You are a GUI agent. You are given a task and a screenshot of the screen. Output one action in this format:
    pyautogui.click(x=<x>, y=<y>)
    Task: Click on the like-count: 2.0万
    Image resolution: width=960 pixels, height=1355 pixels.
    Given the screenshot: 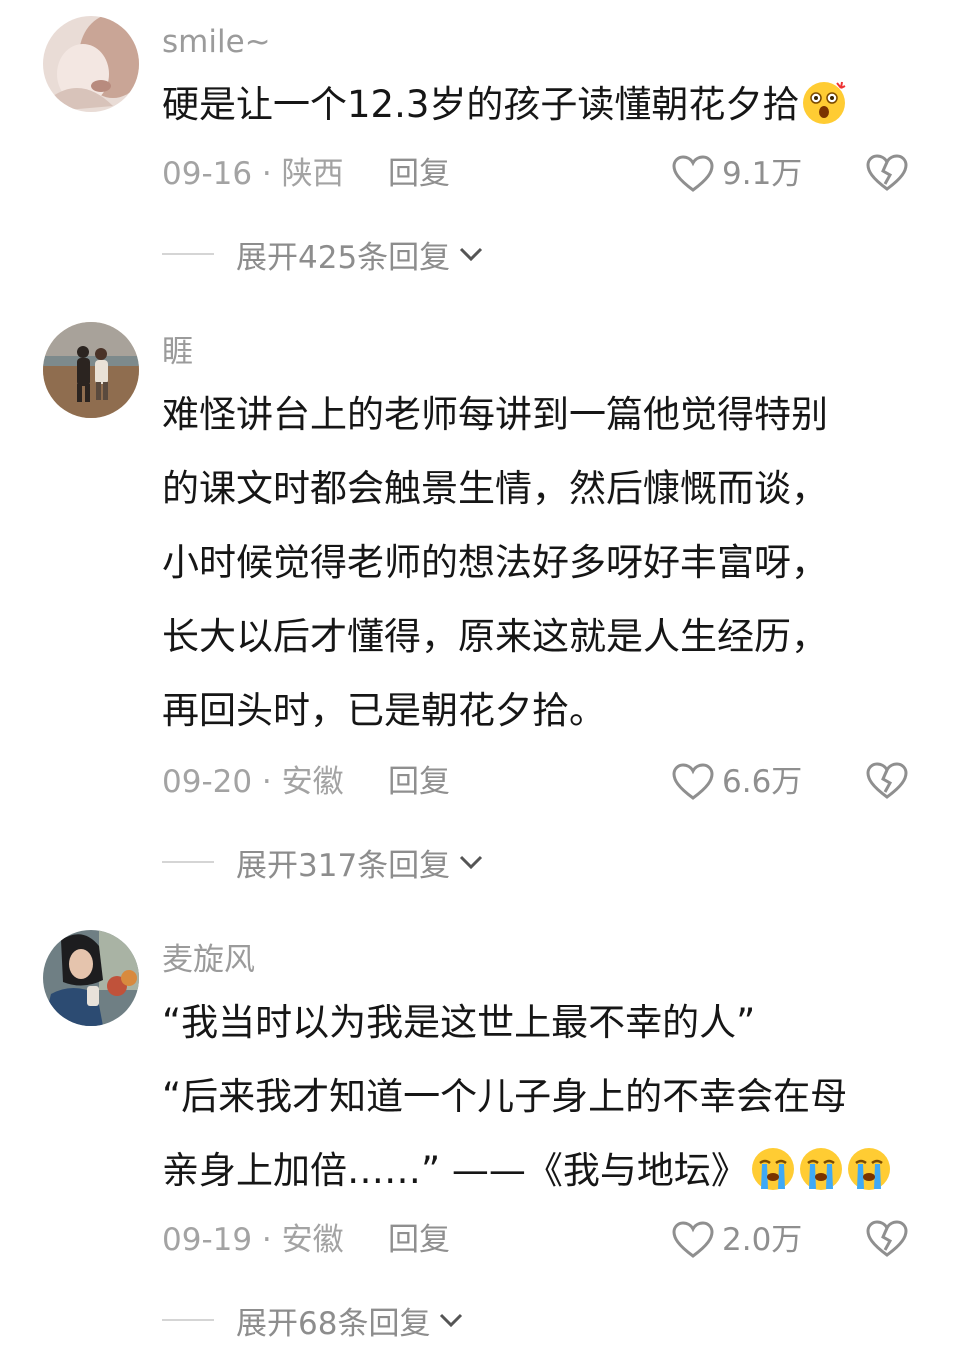 What is the action you would take?
    pyautogui.click(x=762, y=1240)
    